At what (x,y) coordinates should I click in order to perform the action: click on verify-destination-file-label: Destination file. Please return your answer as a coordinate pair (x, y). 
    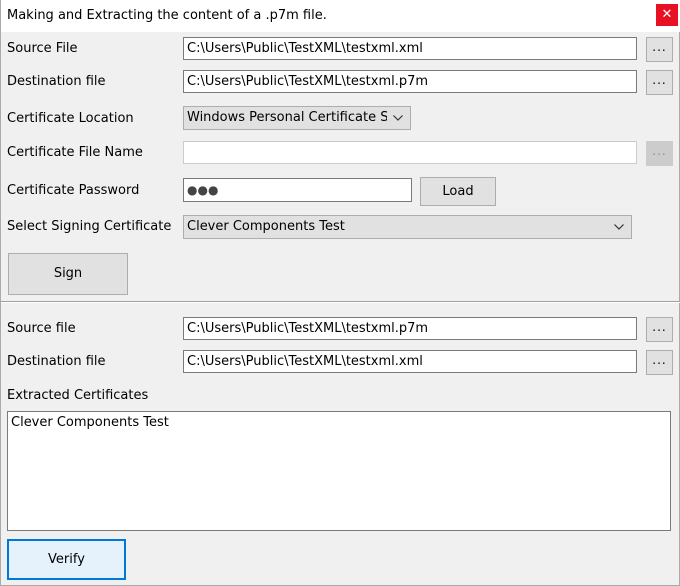
    Looking at the image, I should click on (56, 361).